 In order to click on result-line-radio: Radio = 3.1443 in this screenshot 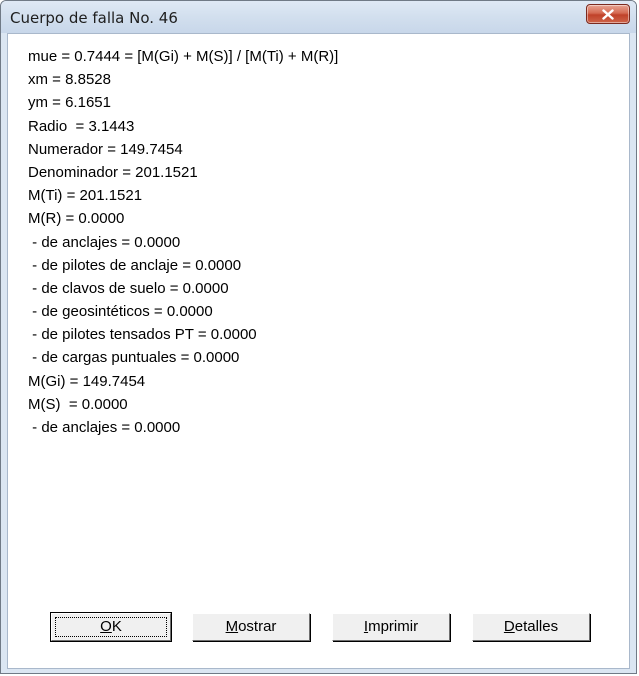, I will do `click(81, 126)`.